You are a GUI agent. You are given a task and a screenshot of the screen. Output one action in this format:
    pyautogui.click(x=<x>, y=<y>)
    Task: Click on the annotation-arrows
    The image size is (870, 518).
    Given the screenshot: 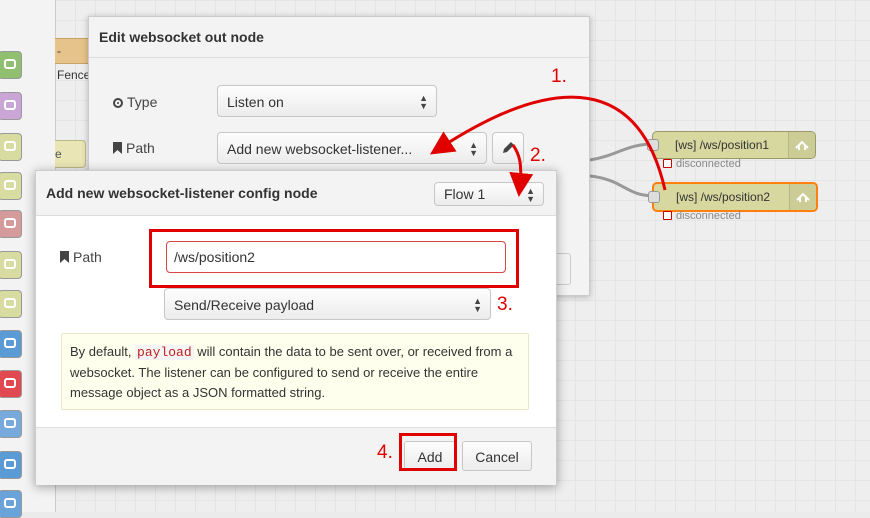 What is the action you would take?
    pyautogui.click(x=548, y=146)
    